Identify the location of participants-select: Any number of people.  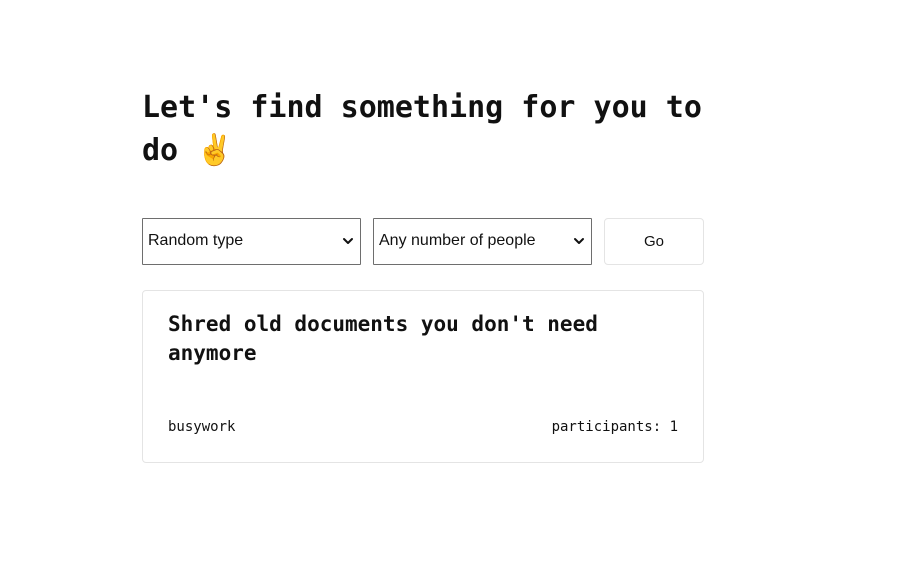
(482, 241).